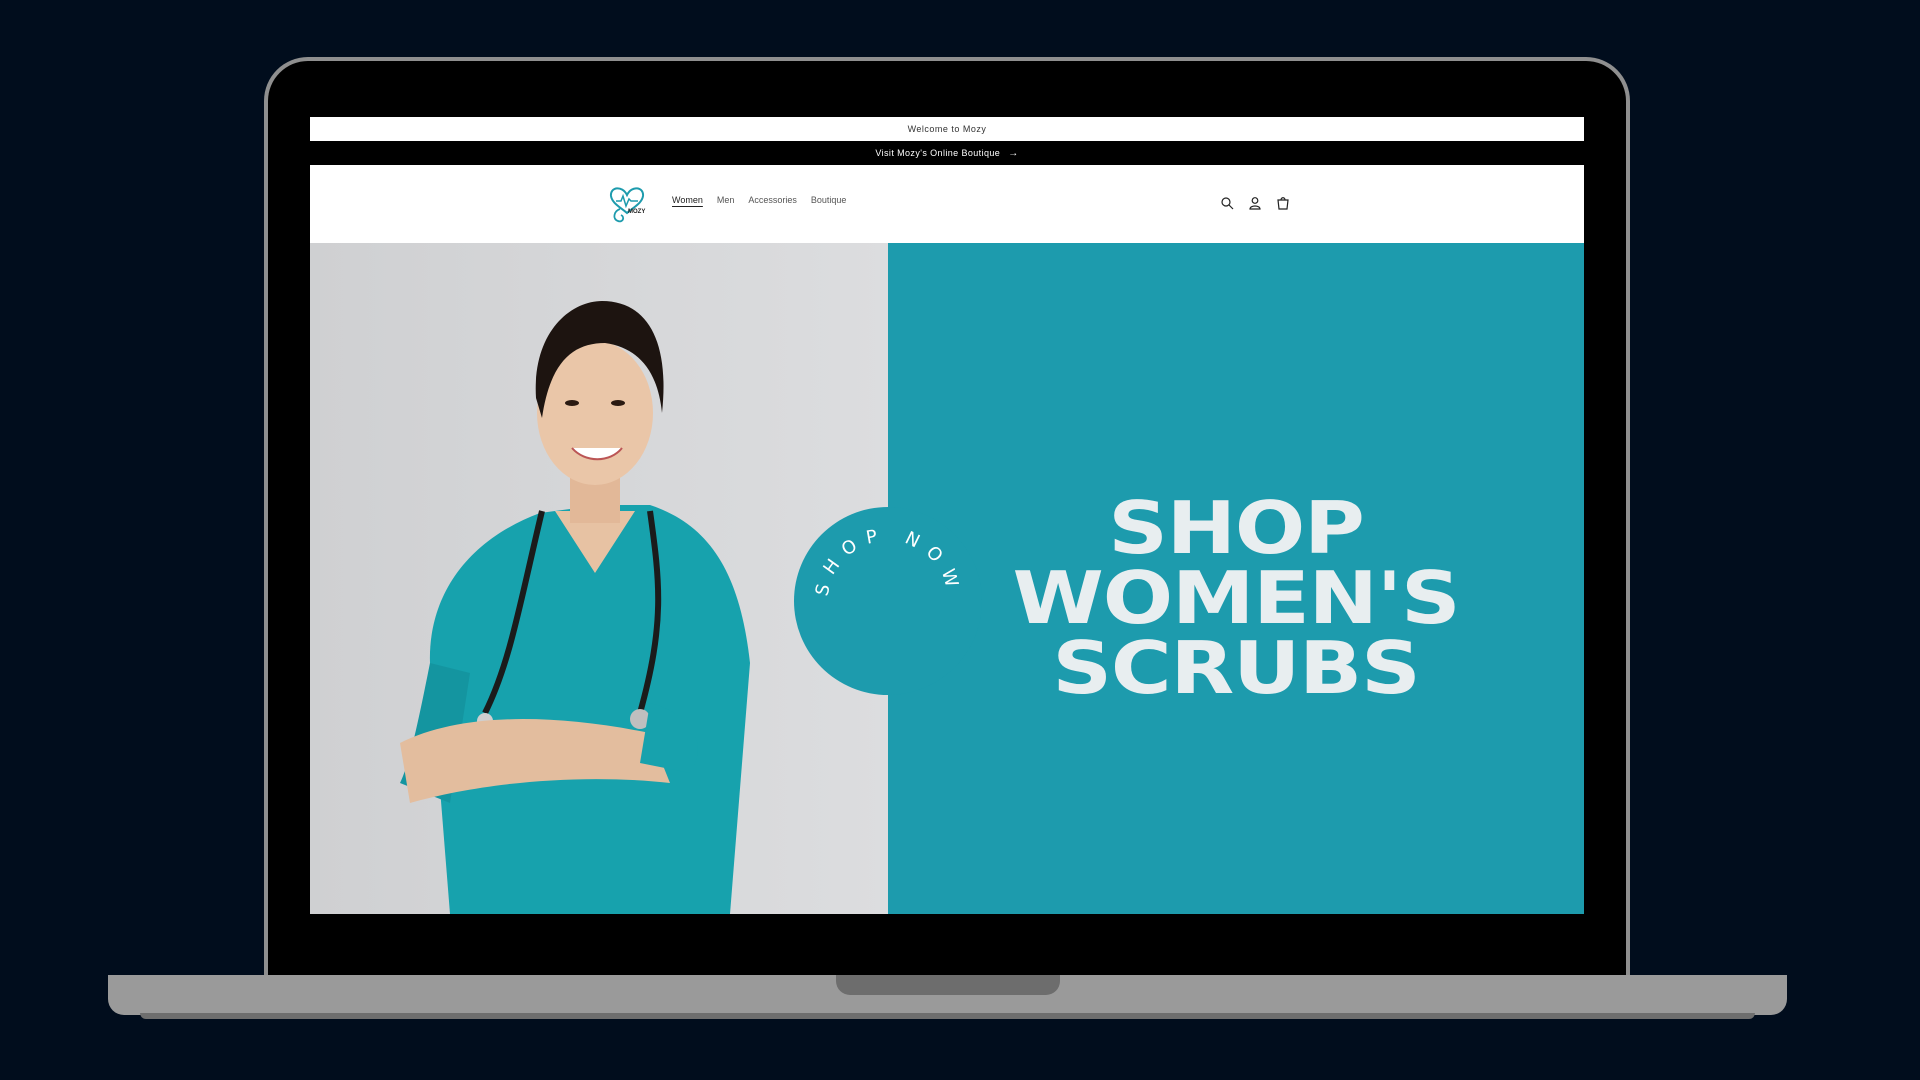 This screenshot has height=1080, width=1920. What do you see at coordinates (1013, 153) in the screenshot?
I see `arrow-right-icon: →` at bounding box center [1013, 153].